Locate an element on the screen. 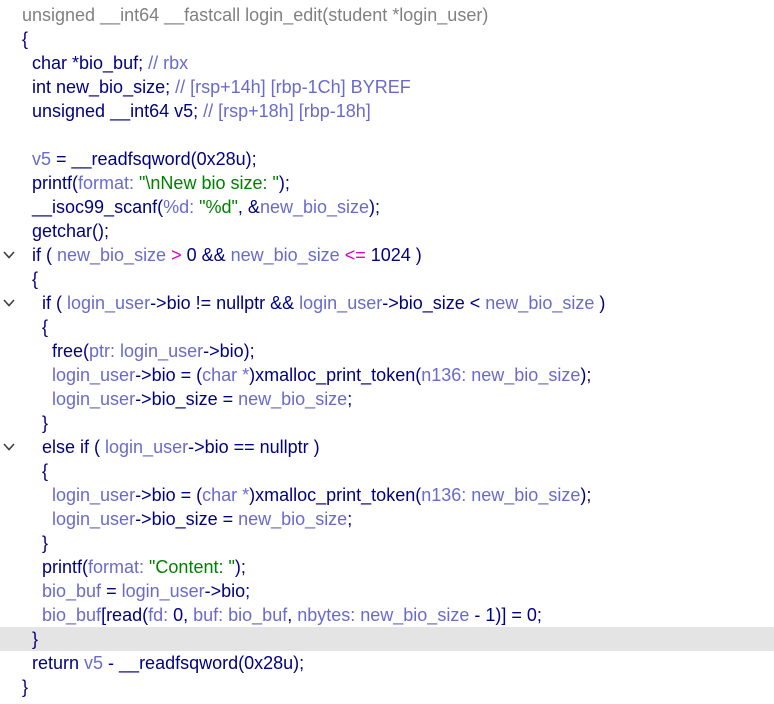 The image size is (774, 704). code-token: if ( is located at coordinates (44, 303).